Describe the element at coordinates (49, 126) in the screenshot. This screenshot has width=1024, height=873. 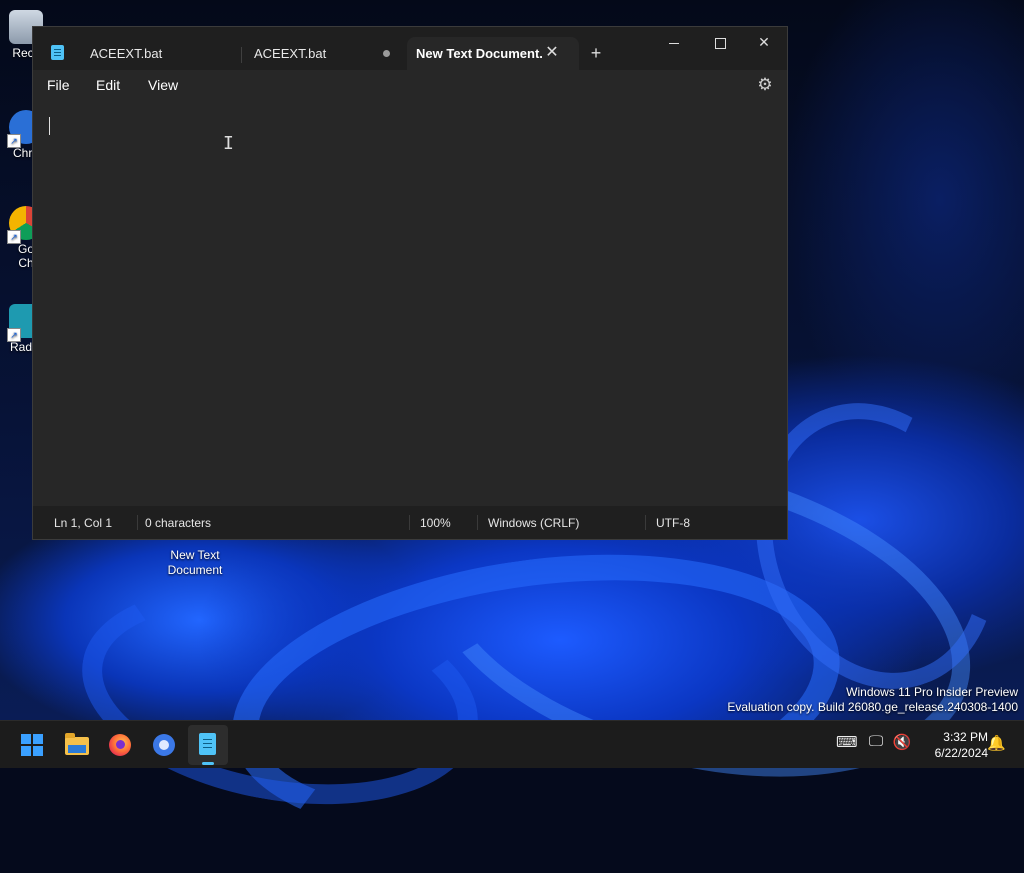
I see `text-caret` at that location.